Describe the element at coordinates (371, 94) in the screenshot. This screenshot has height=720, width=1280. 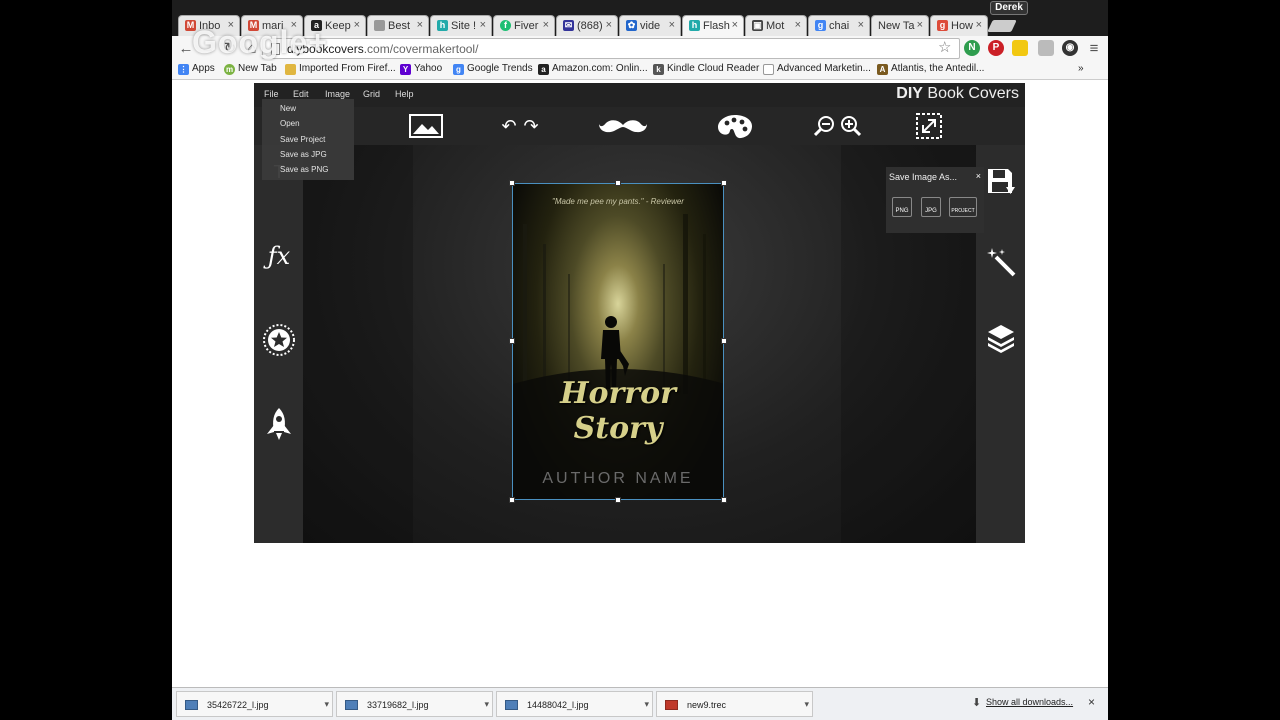
I see `menu-grid: Grid` at that location.